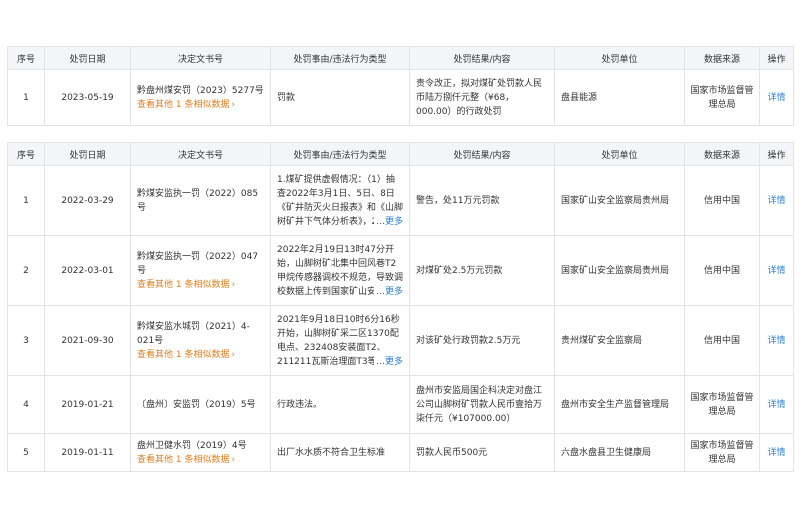 The width and height of the screenshot is (800, 506). Describe the element at coordinates (192, 445) in the screenshot. I see `row-doc: 盘州卫健水罚（2019）4号` at that location.